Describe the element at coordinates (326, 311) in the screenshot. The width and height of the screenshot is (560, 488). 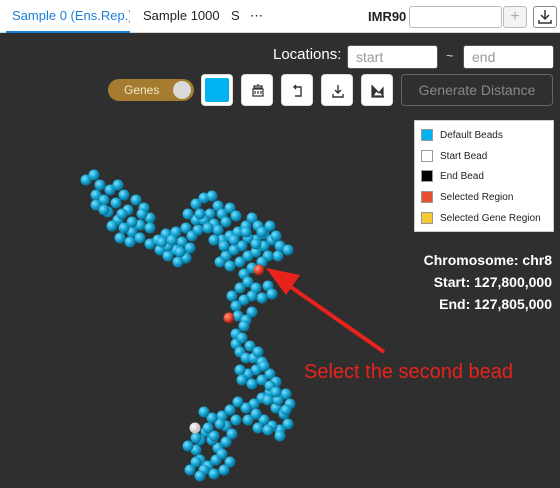
I see `annotation-arrow` at that location.